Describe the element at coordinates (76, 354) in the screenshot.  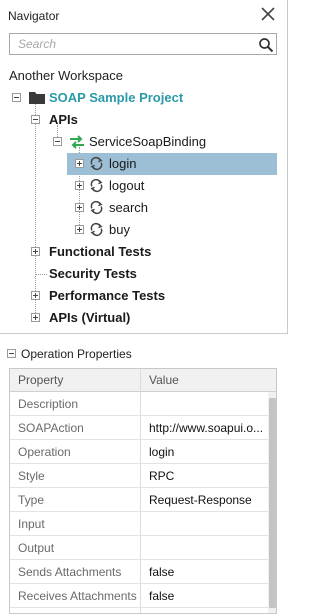
I see `operation-properties-title: Operation Properties` at that location.